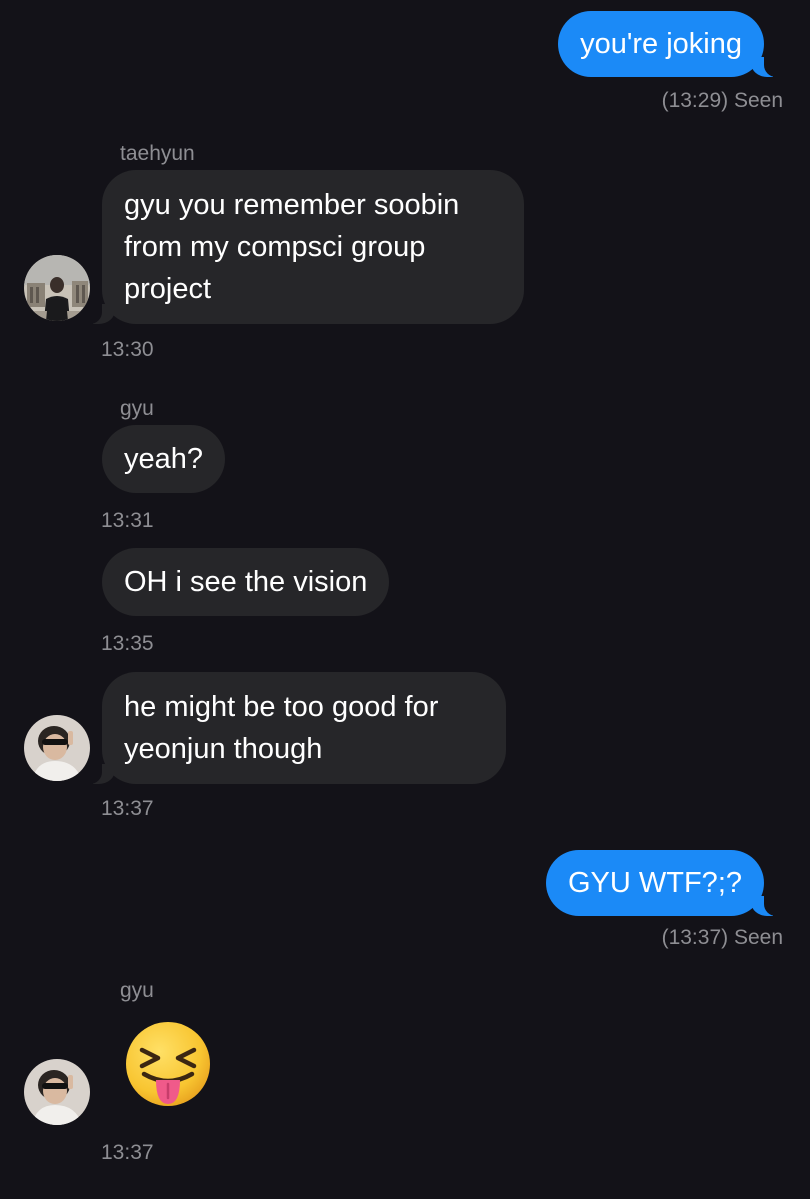  Describe the element at coordinates (722, 100) in the screenshot. I see `message-status: (13:29) Seen` at that location.